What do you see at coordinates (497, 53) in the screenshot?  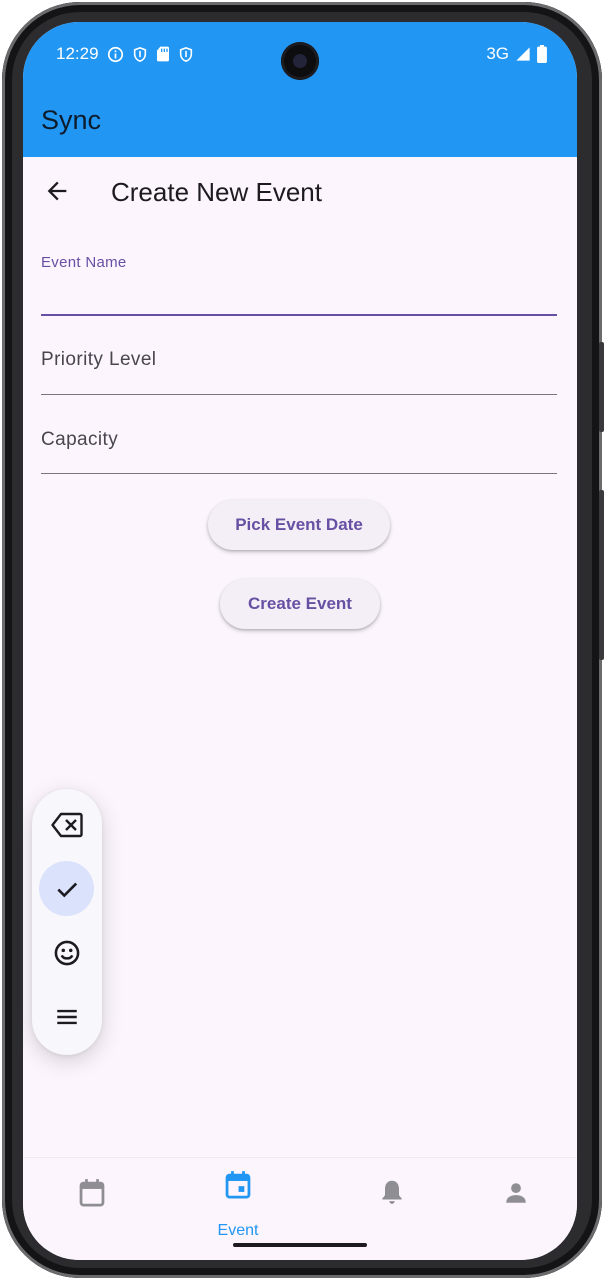 I see `network-type: 3G` at bounding box center [497, 53].